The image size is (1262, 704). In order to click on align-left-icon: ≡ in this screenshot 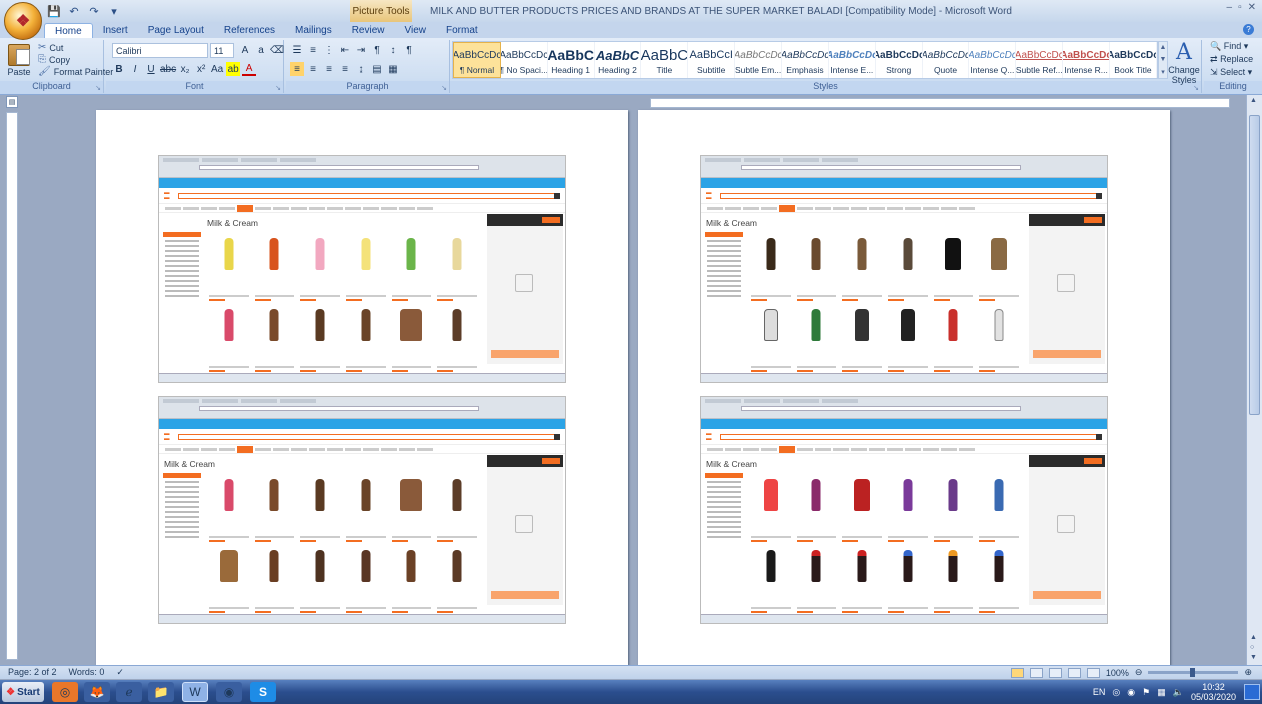, I will do `click(297, 69)`.